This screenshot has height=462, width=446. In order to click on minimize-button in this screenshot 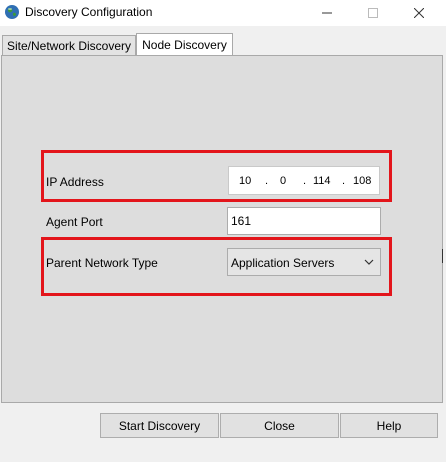, I will do `click(327, 13)`.